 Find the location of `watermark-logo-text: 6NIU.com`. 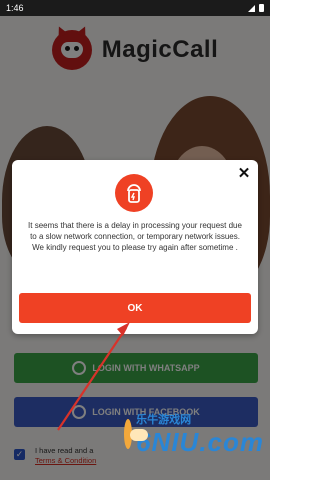

watermark-logo-text: 6NIU.com is located at coordinates (200, 442).